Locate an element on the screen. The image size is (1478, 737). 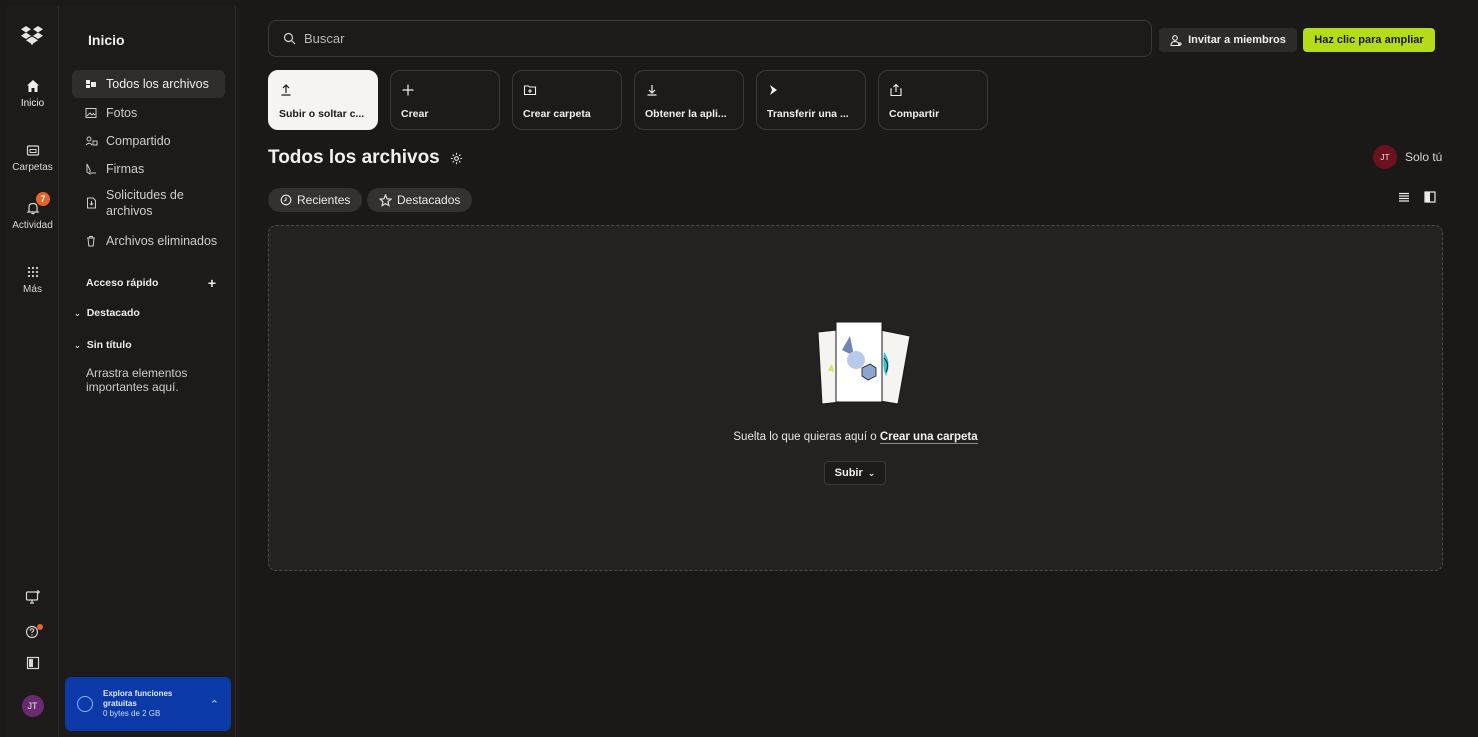
rail-label-inicio: Inicio is located at coordinates (32, 103).